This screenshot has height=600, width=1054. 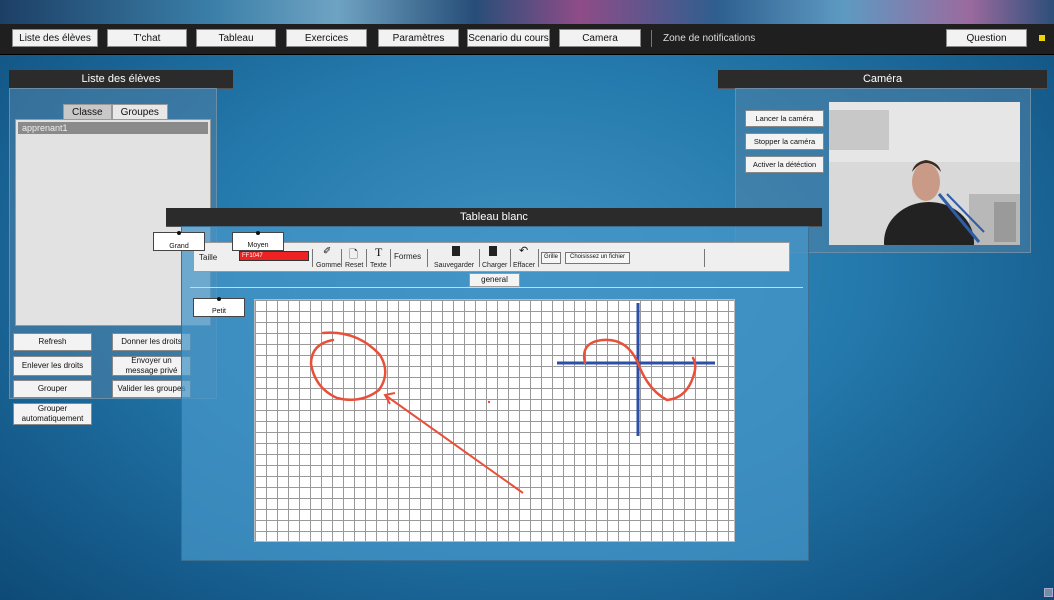 What do you see at coordinates (258, 241) in the screenshot?
I see `size-medium-option: Moyen` at bounding box center [258, 241].